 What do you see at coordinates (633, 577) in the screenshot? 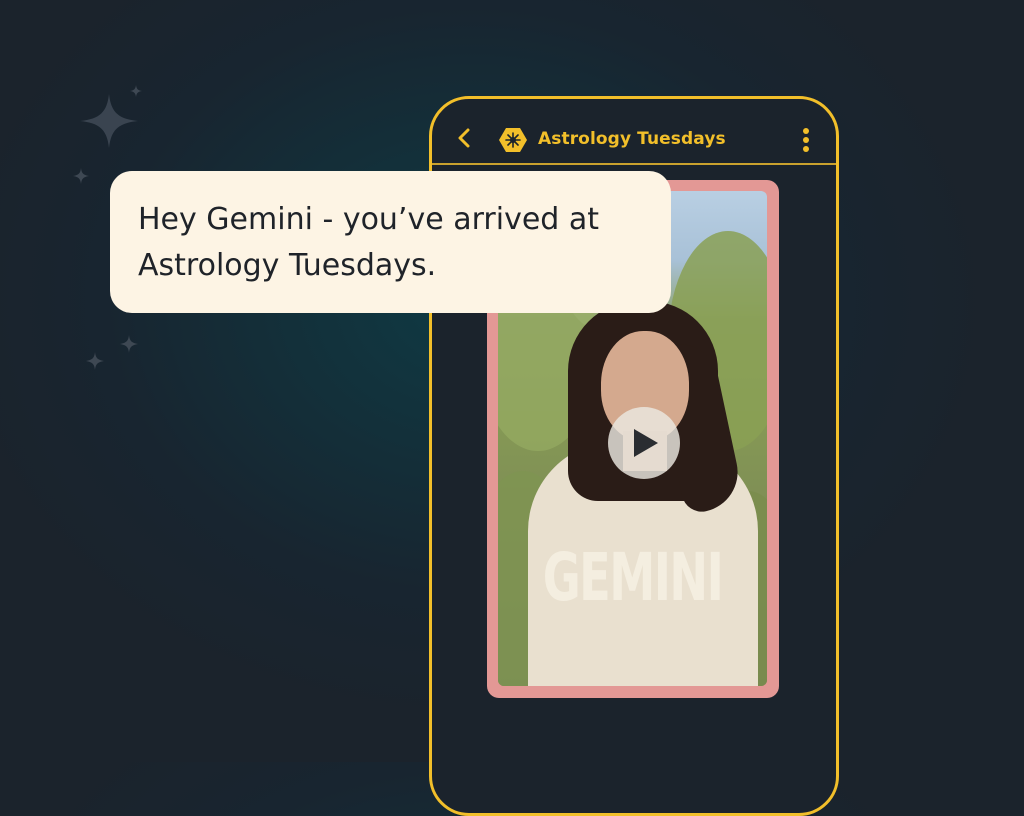
I see `video-overlay-title: GEMINI` at bounding box center [633, 577].